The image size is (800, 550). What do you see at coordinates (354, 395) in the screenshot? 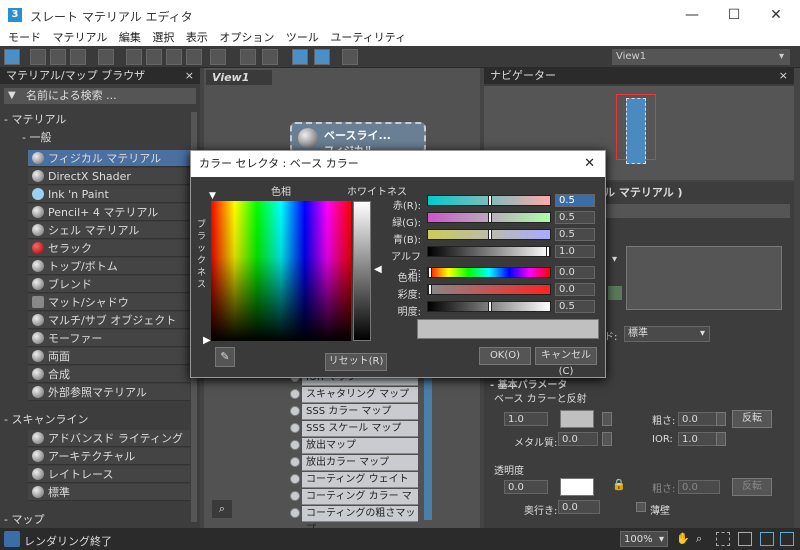
I see `slot-row: スキャタリング マップ` at bounding box center [354, 395].